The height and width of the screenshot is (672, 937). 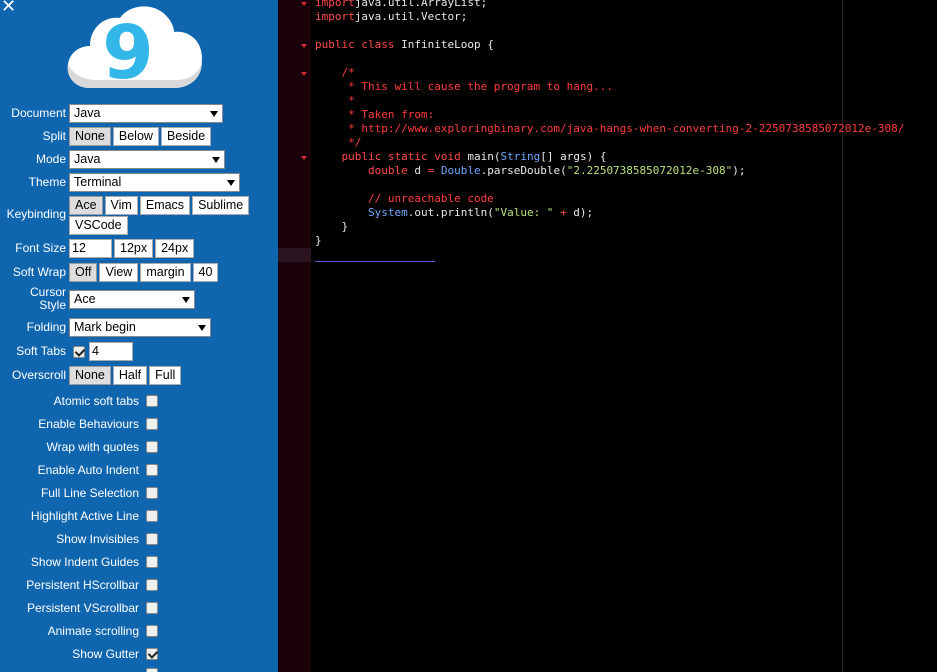 I want to click on enable-behaviours-checkbox, so click(x=152, y=424).